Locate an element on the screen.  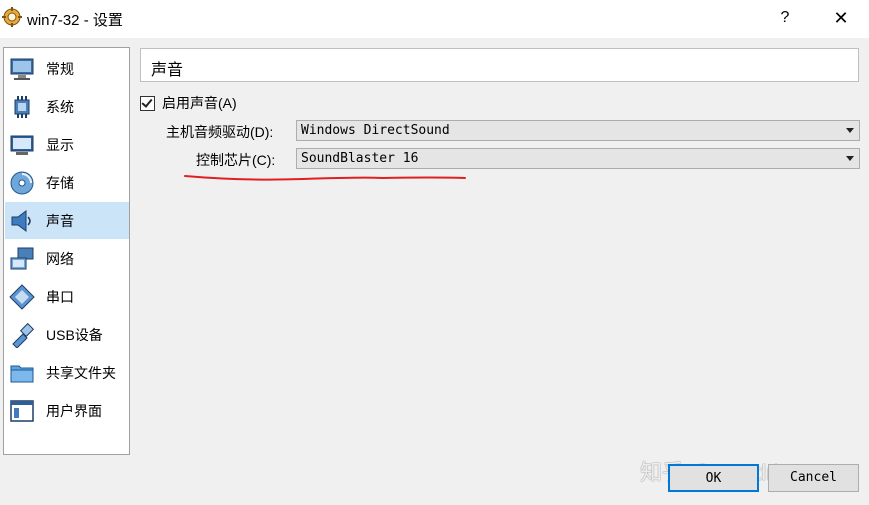
sidebar-item-label: 显示 is located at coordinates (60, 144).